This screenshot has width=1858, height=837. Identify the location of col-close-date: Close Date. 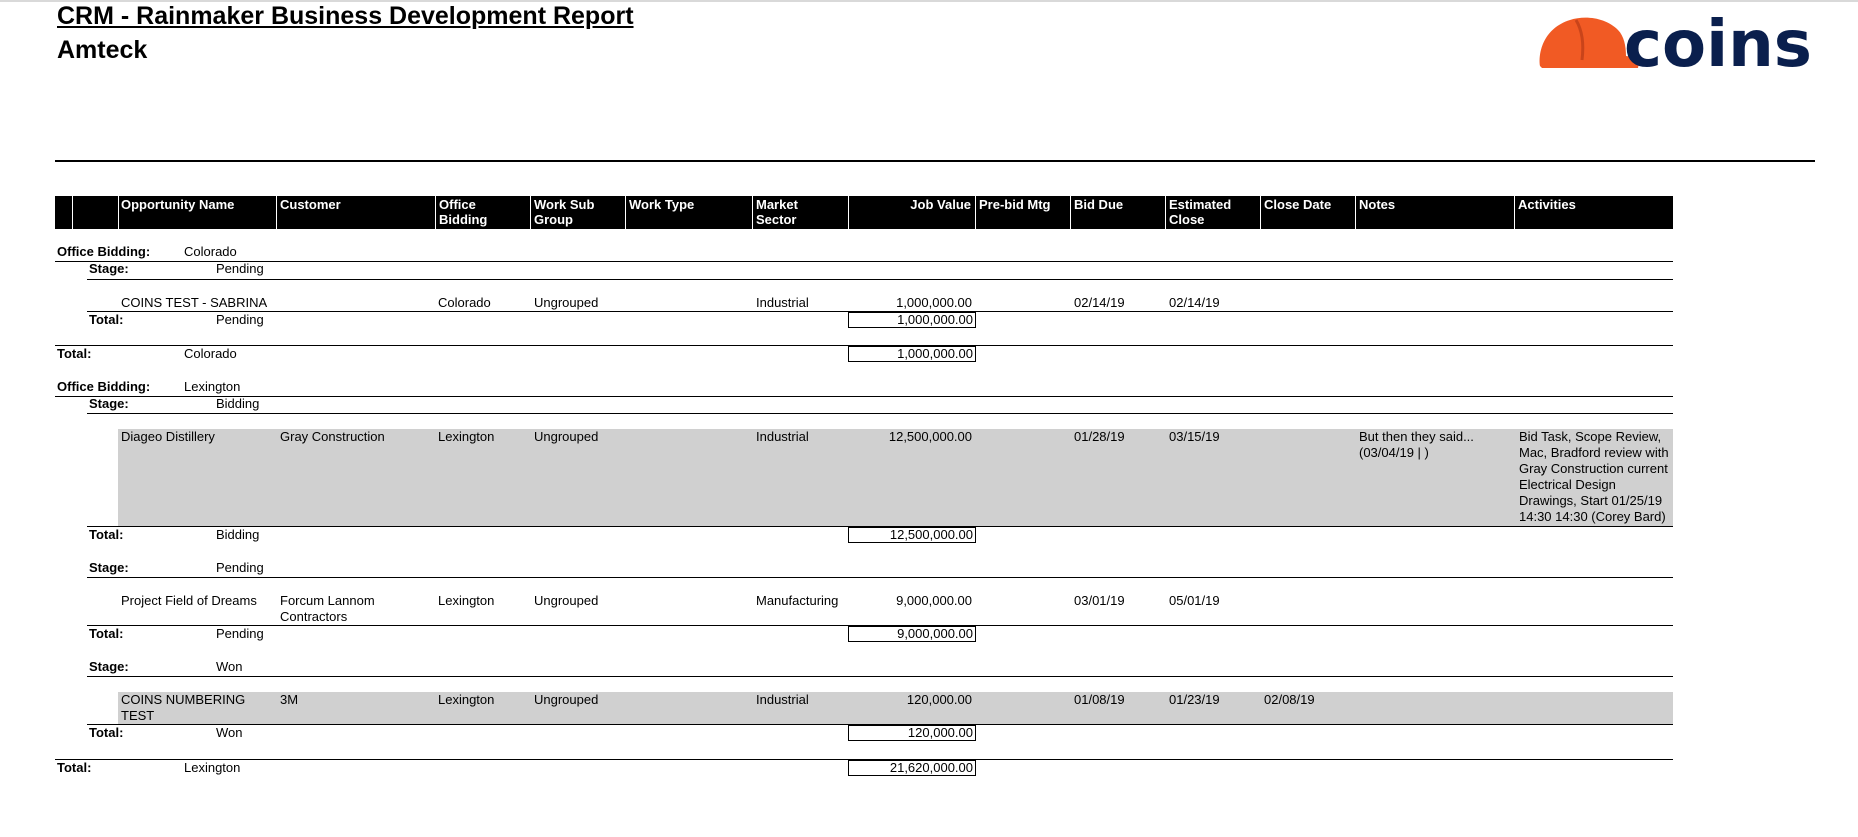
(1298, 204).